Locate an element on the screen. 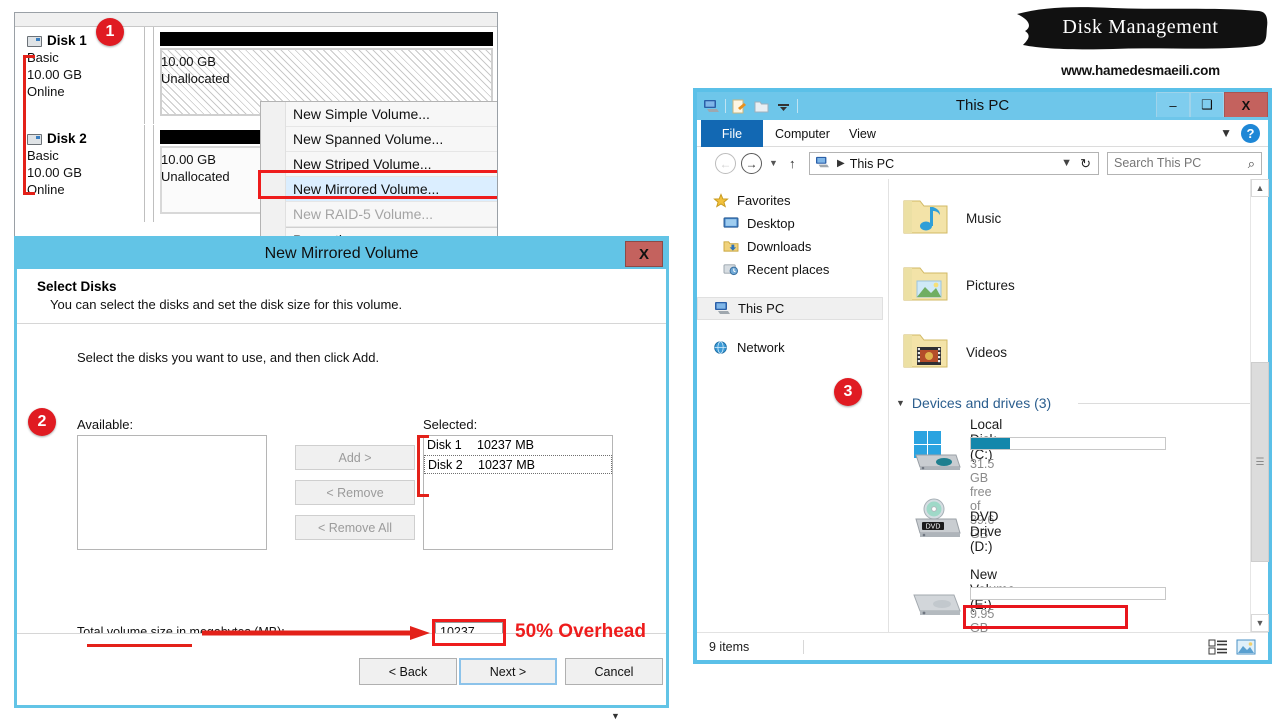 Image resolution: width=1280 pixels, height=728 pixels. videos-folder-icon is located at coordinates (926, 352).